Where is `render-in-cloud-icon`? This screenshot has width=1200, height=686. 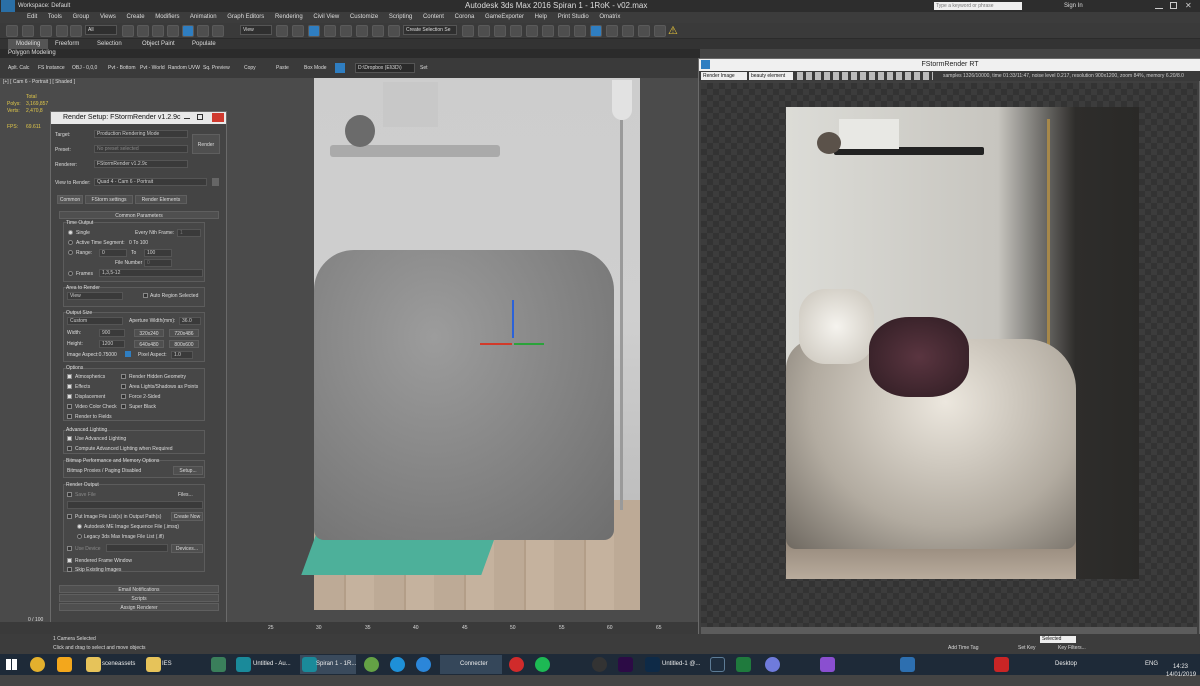
render-in-cloud-icon is located at coordinates (644, 31).